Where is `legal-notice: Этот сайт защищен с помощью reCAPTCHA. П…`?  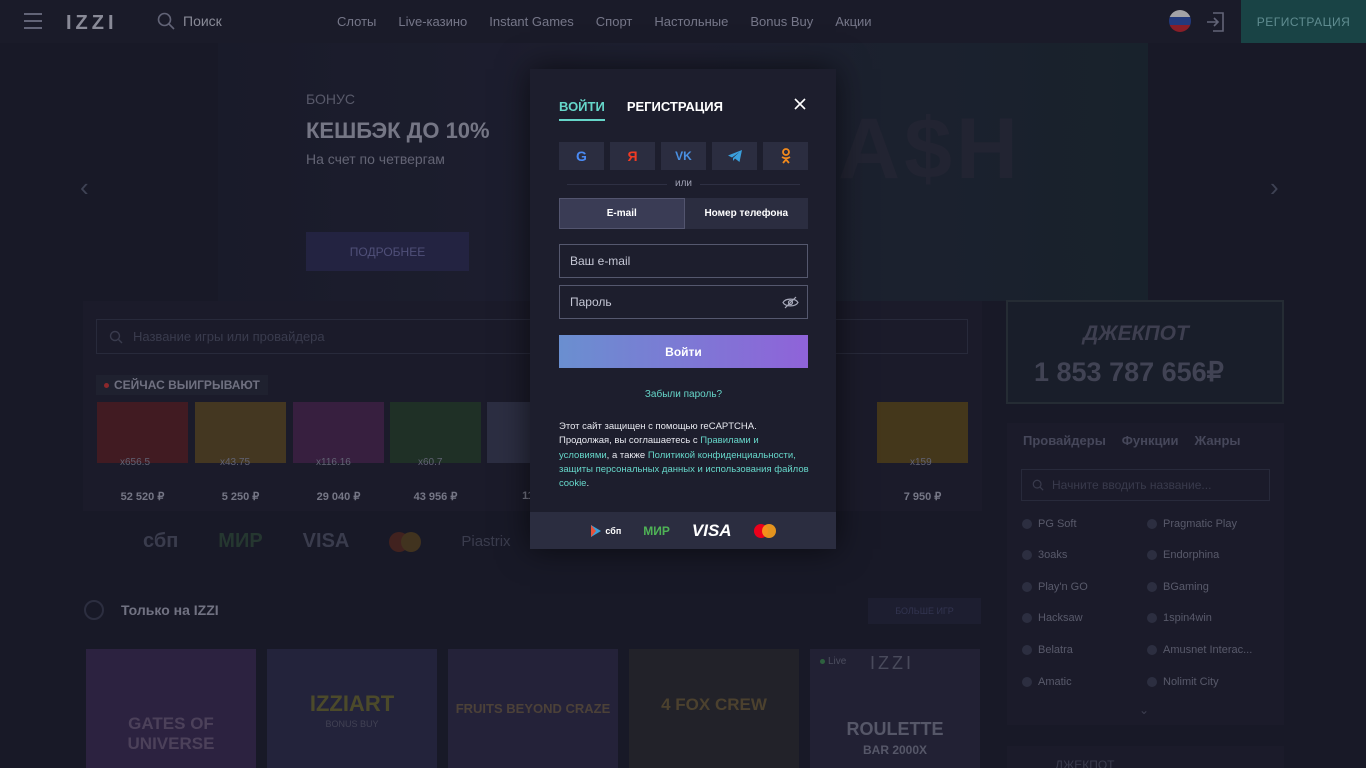 legal-notice: Этот сайт защищен с помощью reCAPTCHA. П… is located at coordinates (684, 455).